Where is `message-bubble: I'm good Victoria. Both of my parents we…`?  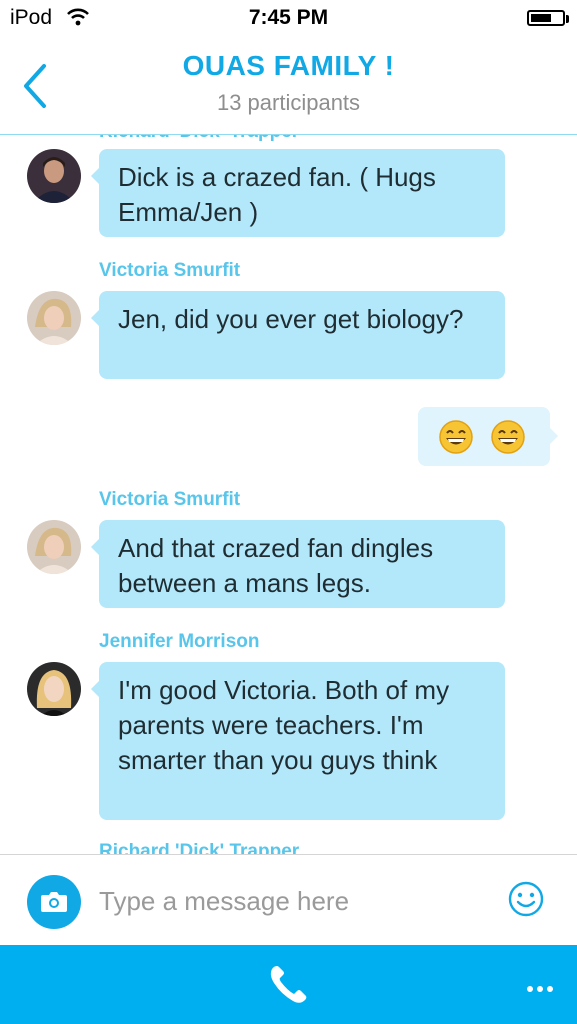 message-bubble: I'm good Victoria. Both of my parents we… is located at coordinates (298, 741).